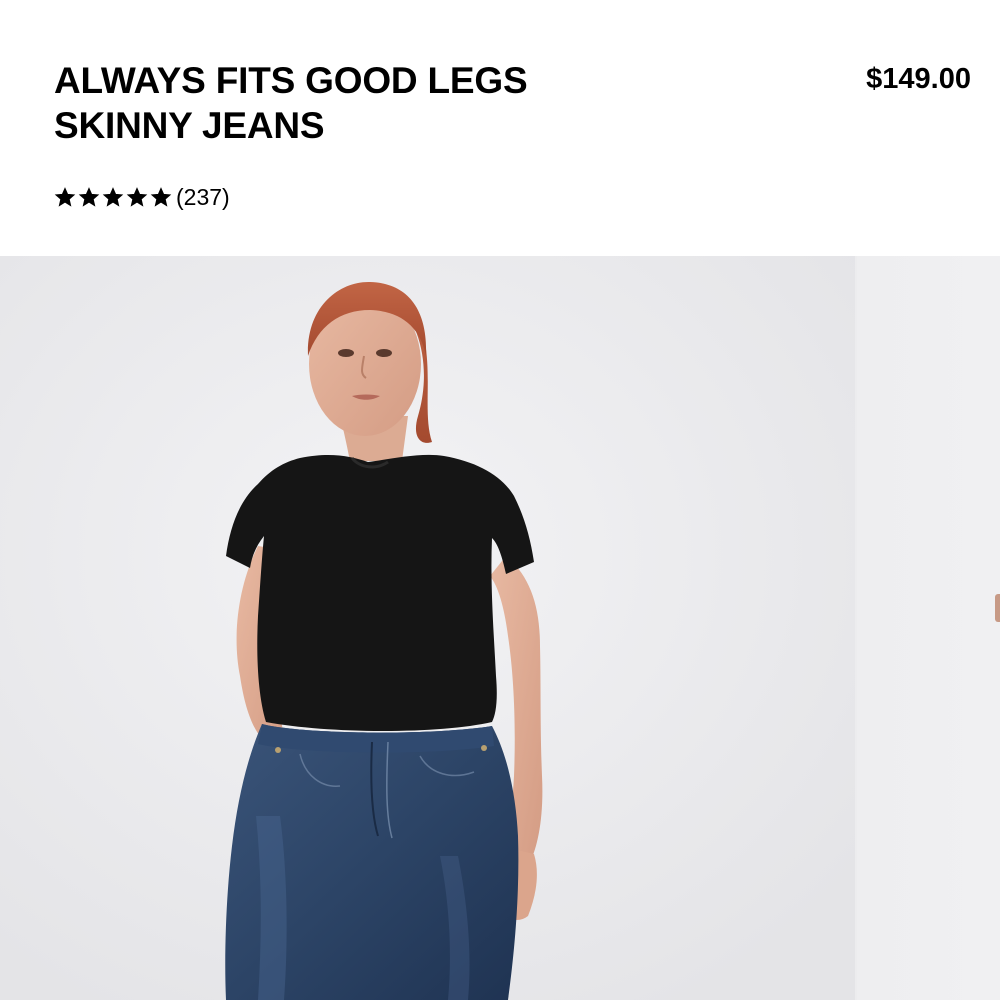  What do you see at coordinates (374, 103) in the screenshot?
I see `product-title: ALWAYS FITS GOOD LEGS SKINNY JEANS` at bounding box center [374, 103].